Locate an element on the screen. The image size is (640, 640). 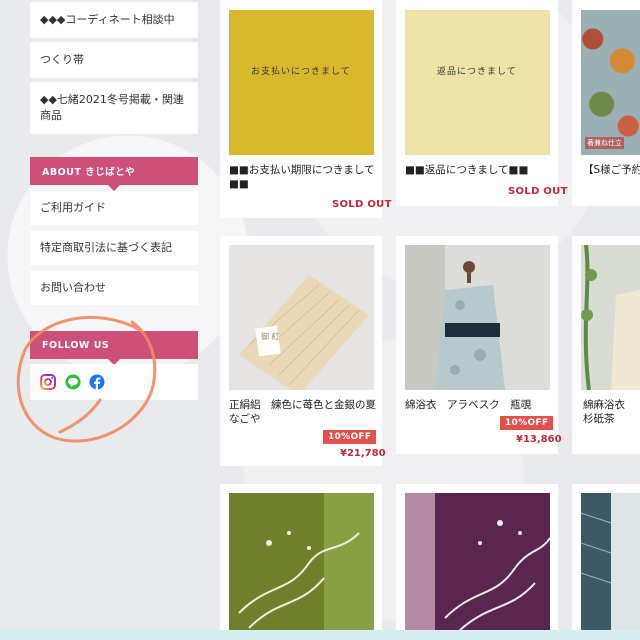
product-thumb: 返品につきまして is located at coordinates (477, 82).